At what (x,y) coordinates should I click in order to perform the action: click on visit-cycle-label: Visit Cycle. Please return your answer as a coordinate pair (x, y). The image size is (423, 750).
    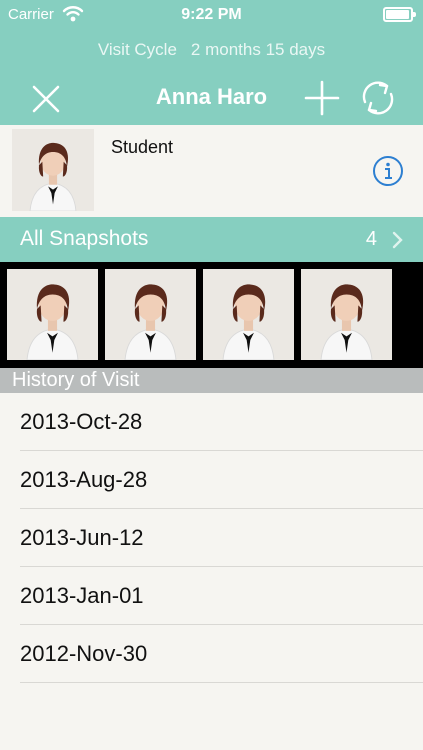
    Looking at the image, I should click on (137, 49).